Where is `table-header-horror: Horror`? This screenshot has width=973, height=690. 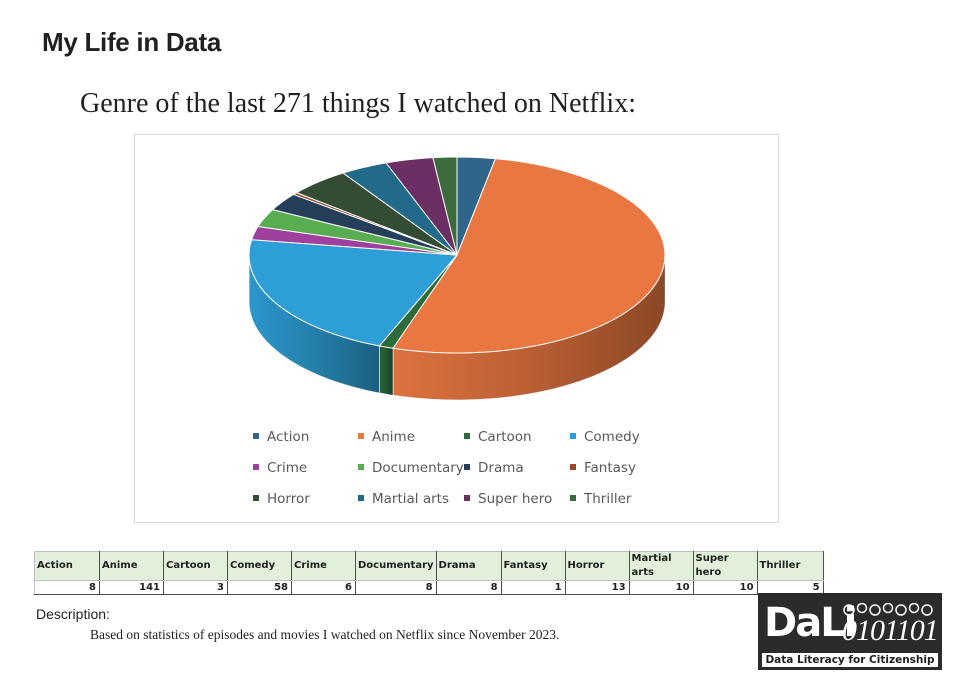
table-header-horror: Horror is located at coordinates (597, 566).